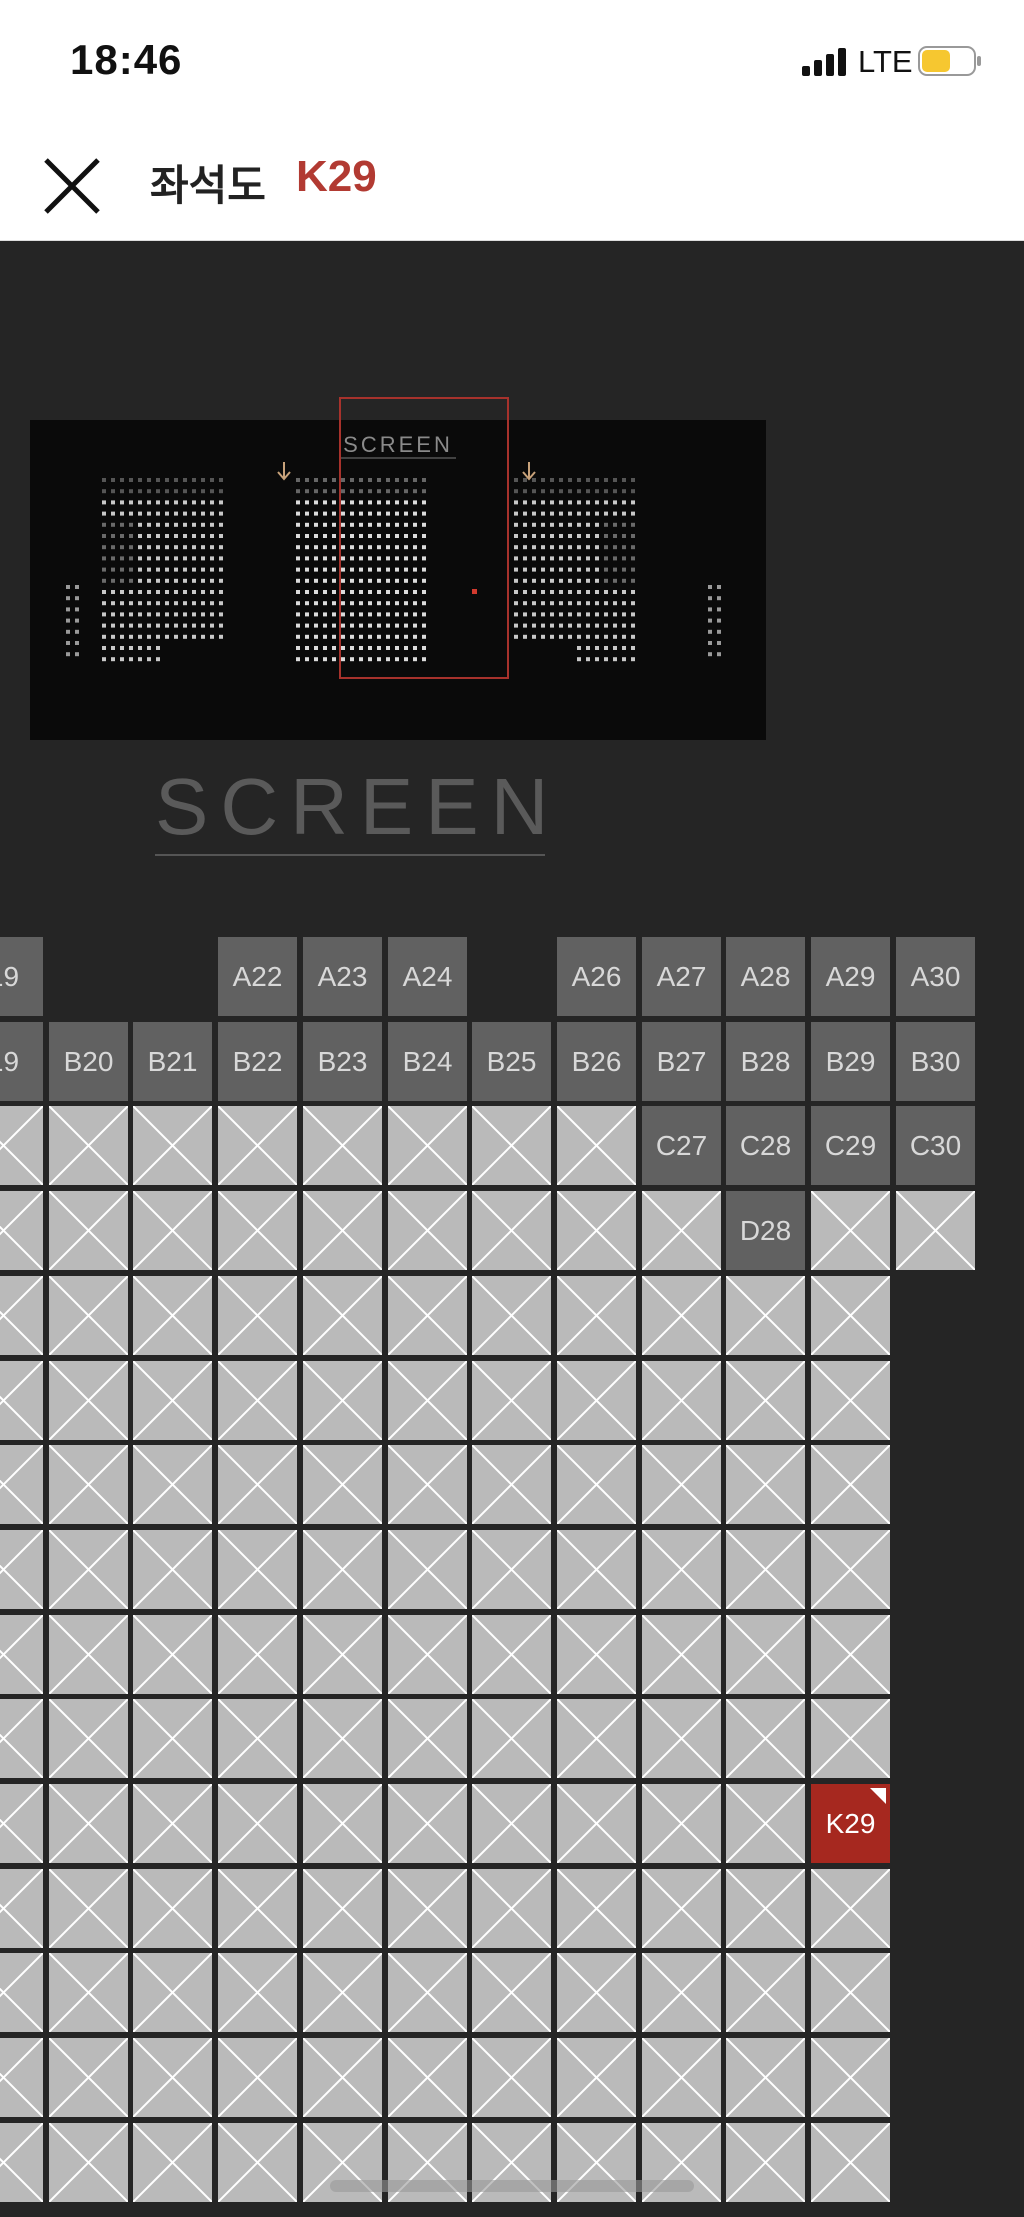 Image resolution: width=1024 pixels, height=2217 pixels. Describe the element at coordinates (765, 1145) in the screenshot. I see `seat-available: C28` at that location.